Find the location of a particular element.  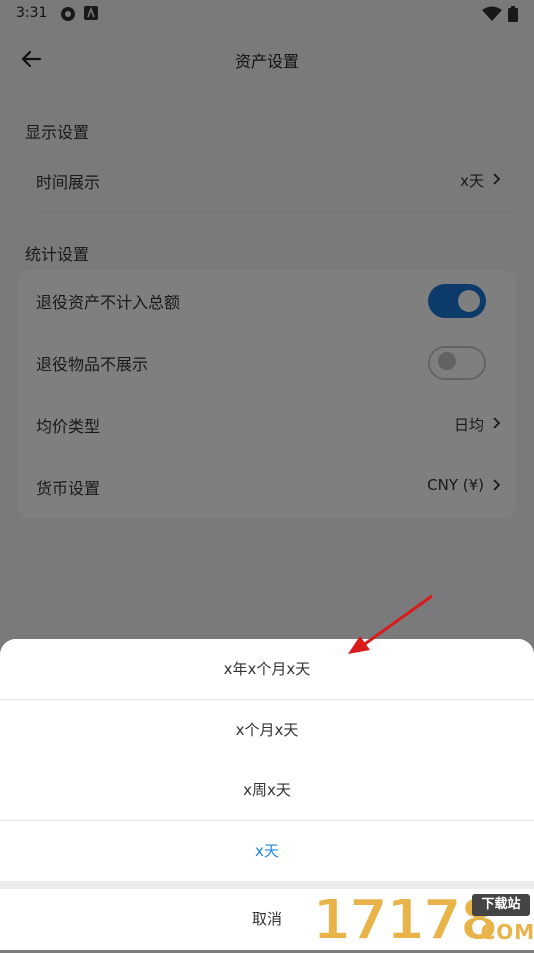

watermark-badge: 下载站 is located at coordinates (501, 905).